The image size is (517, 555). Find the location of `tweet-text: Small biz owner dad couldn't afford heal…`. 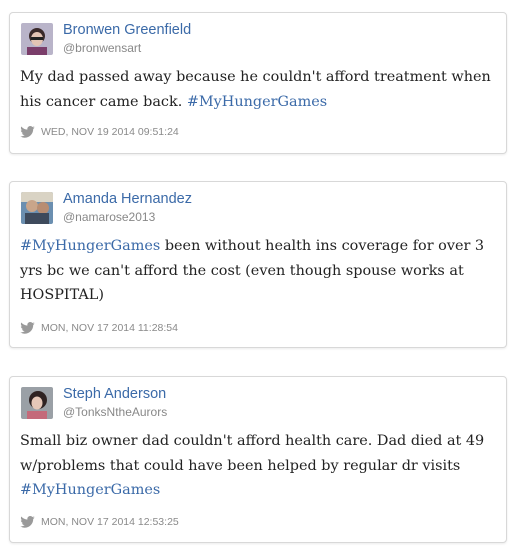

tweet-text: Small biz owner dad couldn't afford heal… is located at coordinates (260, 466).